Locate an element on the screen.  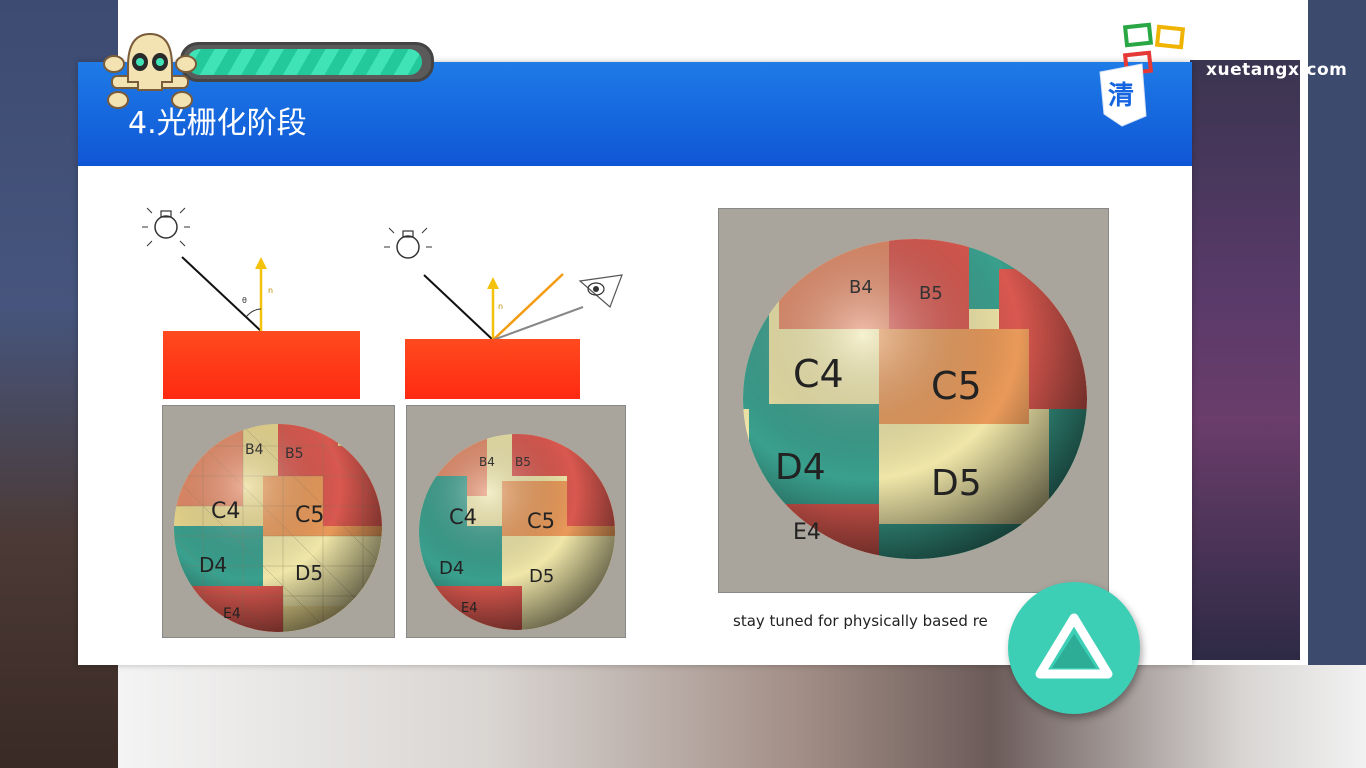
diffuse-diagram: n θ is located at coordinates (207, 269).